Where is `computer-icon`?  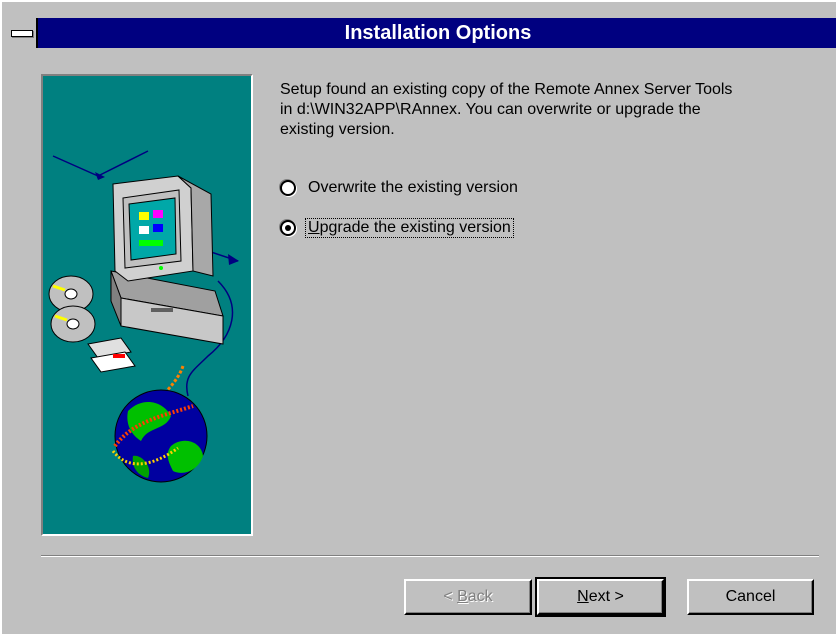
computer-icon is located at coordinates (167, 260).